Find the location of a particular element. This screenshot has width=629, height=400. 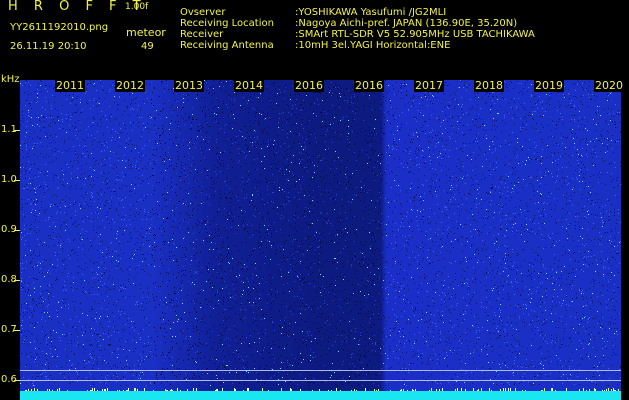

meteor-count: 49 is located at coordinates (147, 46).